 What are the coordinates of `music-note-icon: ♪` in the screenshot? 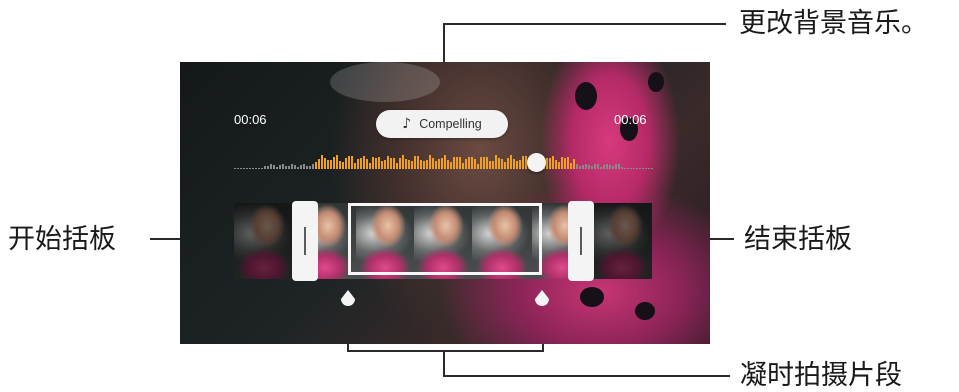 It's located at (407, 124).